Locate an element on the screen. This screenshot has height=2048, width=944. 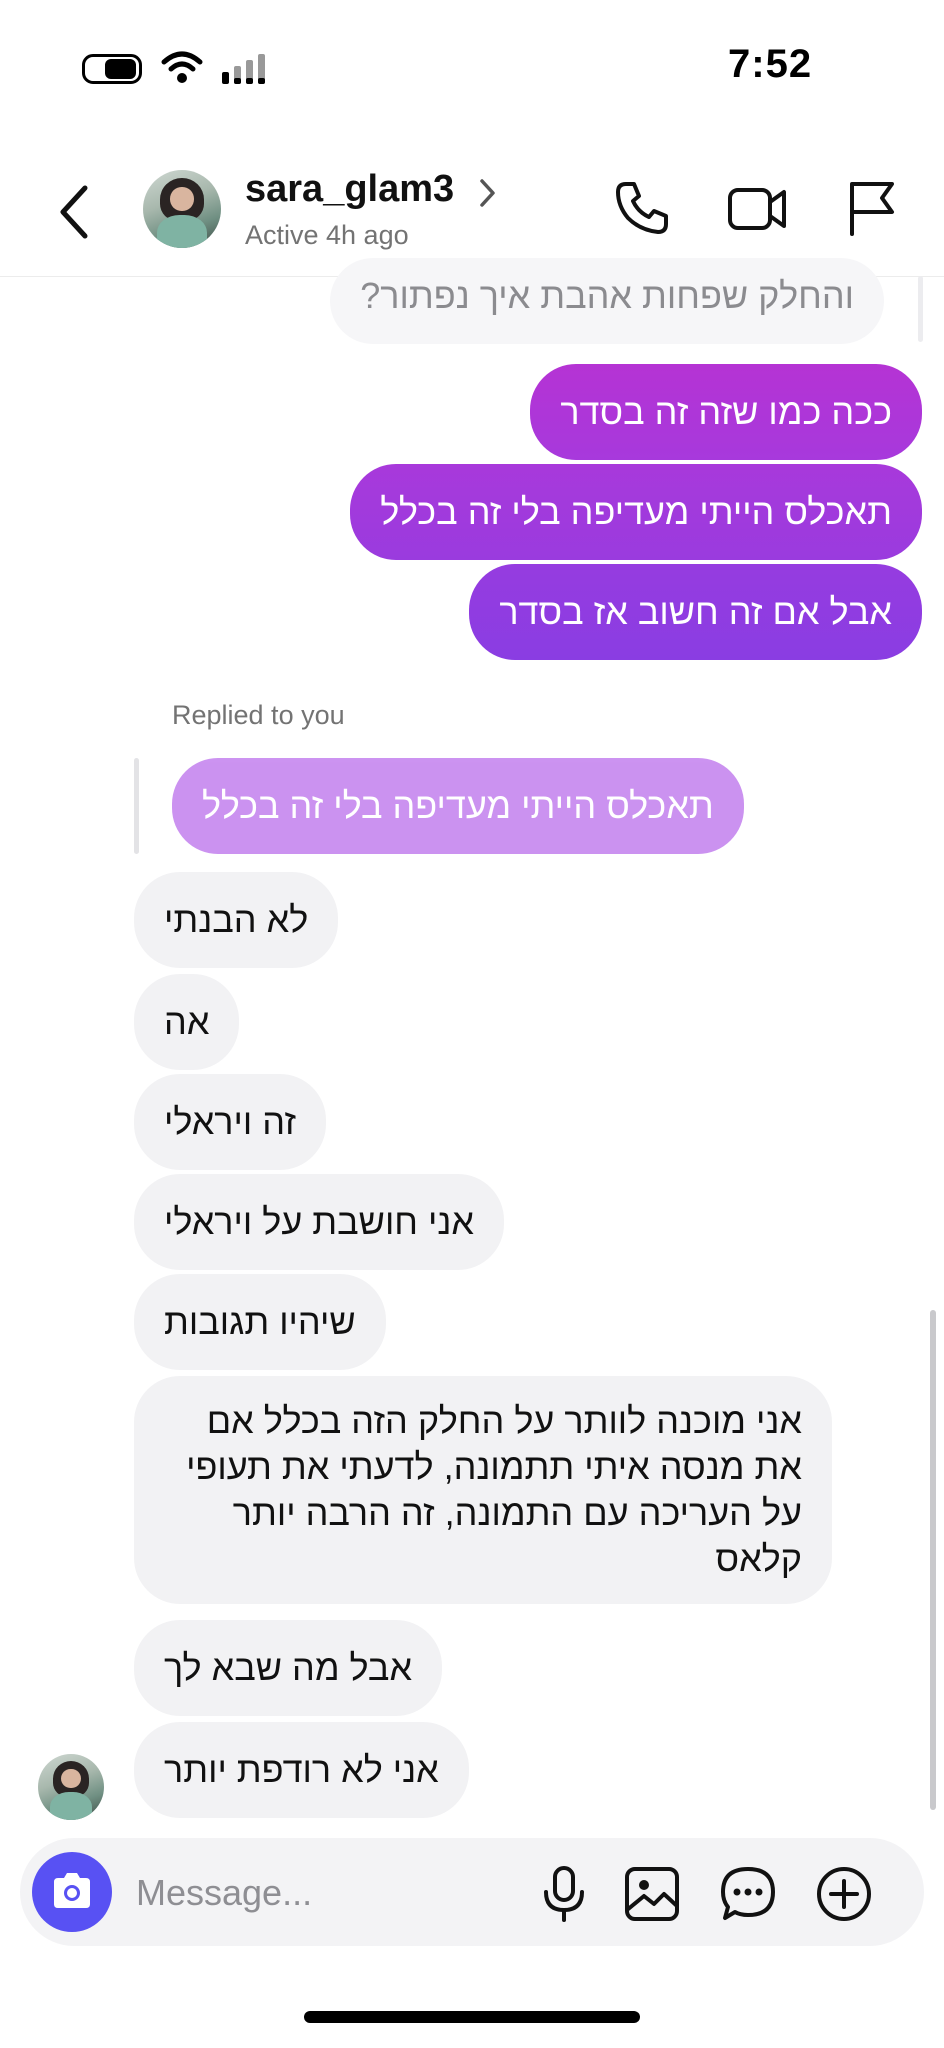
back-arrow-icon is located at coordinates (75, 212).